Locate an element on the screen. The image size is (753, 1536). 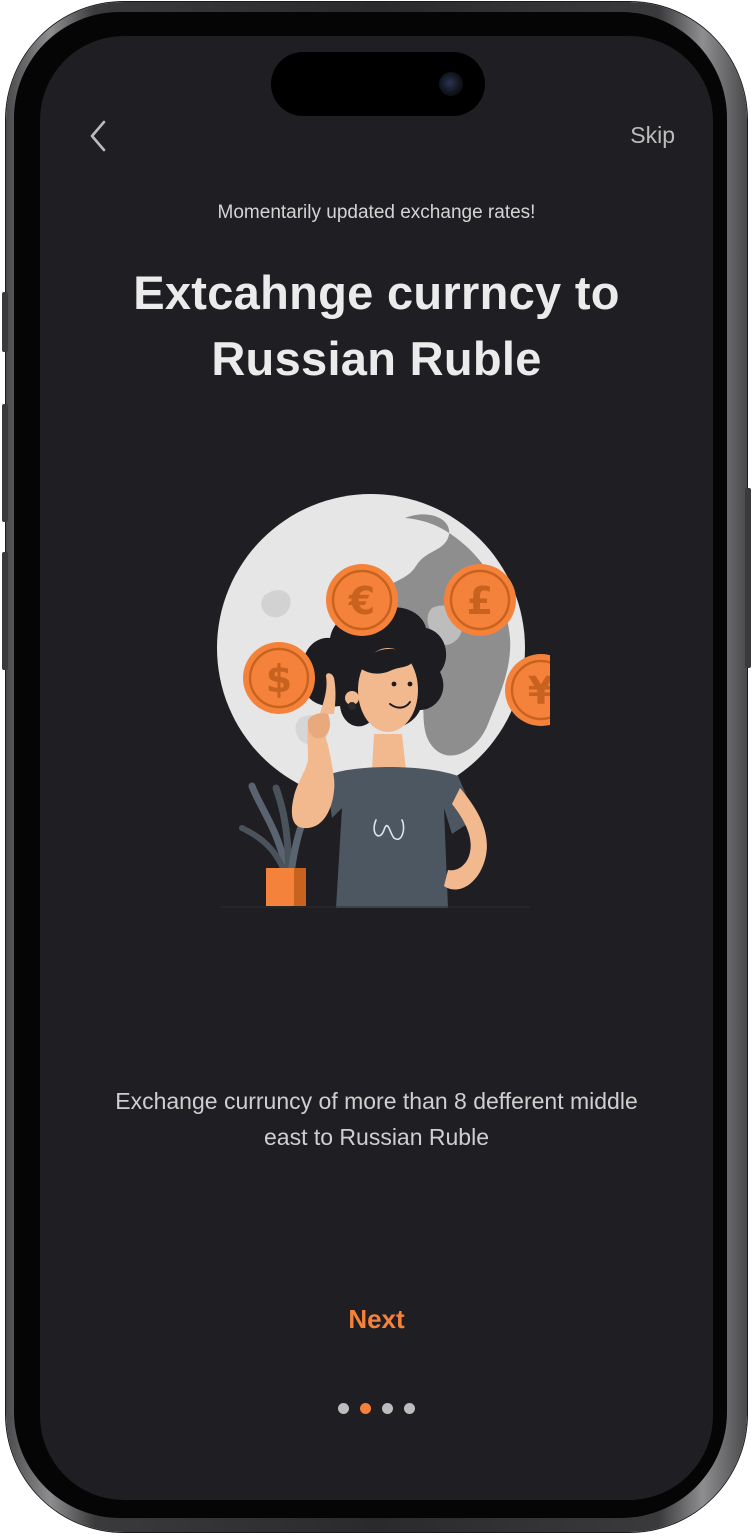
euro-coin-icon: € is located at coordinates (362, 600).